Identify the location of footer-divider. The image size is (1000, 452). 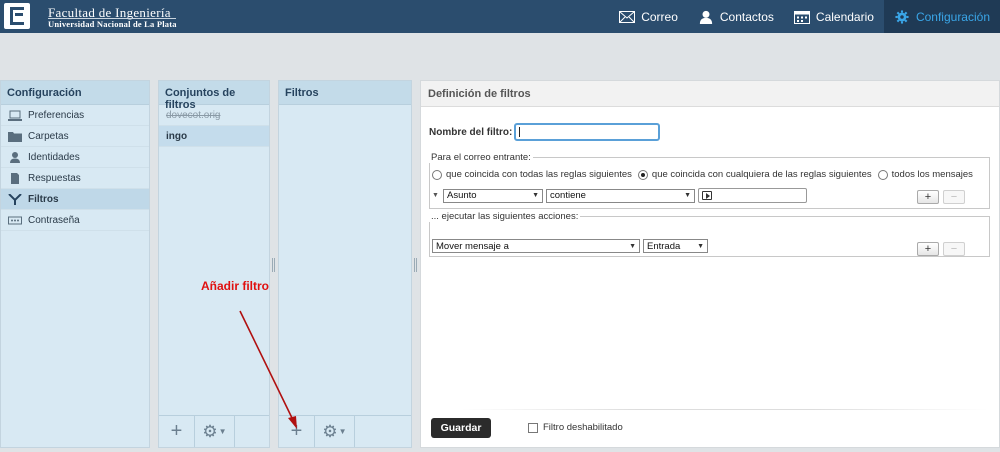
(725, 409).